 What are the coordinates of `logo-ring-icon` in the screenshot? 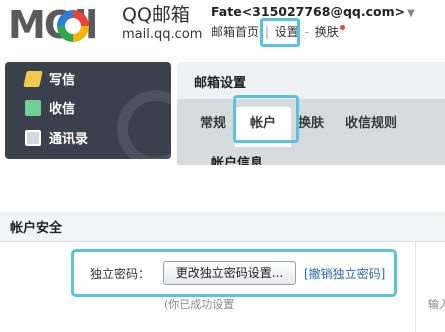 It's located at (73, 26).